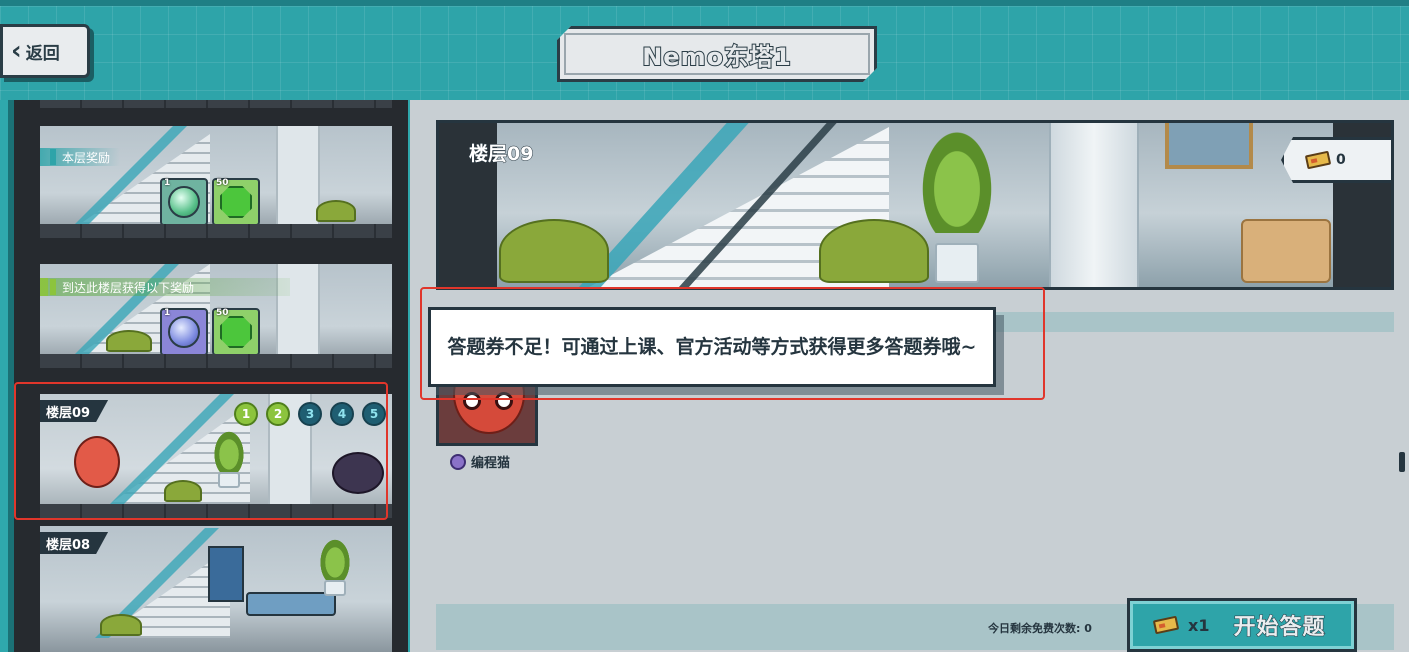 The image size is (1409, 652). Describe the element at coordinates (1040, 628) in the screenshot. I see `free-attempts-text: 今日剩余免费次数: 0` at that location.